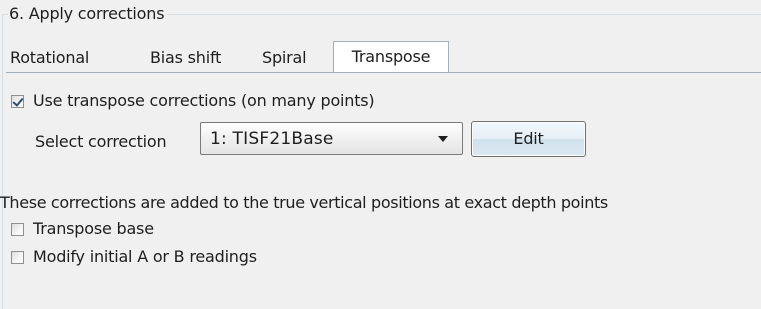 Image resolution: width=761 pixels, height=309 pixels. What do you see at coordinates (17, 257) in the screenshot?
I see `modify-readings-checkbox` at bounding box center [17, 257].